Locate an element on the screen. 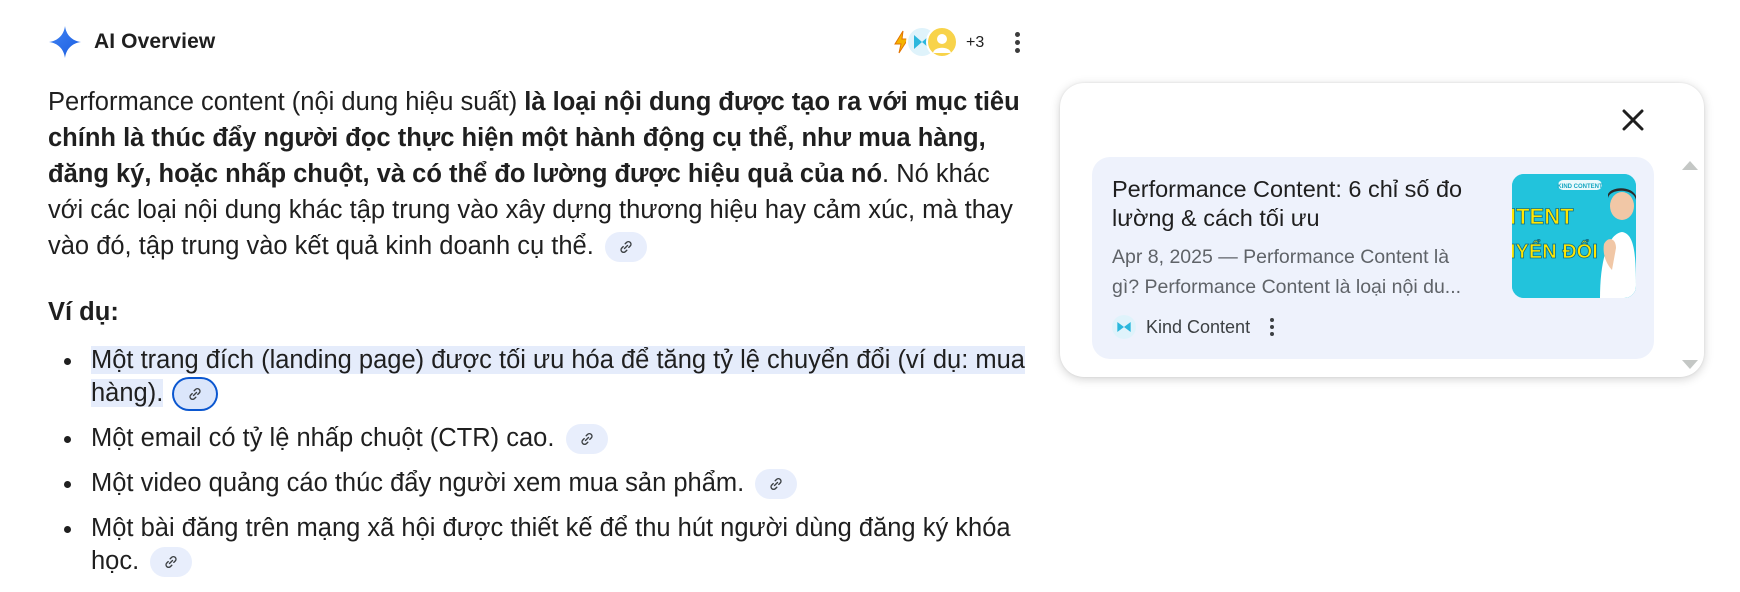 Image resolution: width=1740 pixels, height=592 pixels. snippet-line: Apr 8, 2025 — Performance Content là is located at coordinates (1281, 257).